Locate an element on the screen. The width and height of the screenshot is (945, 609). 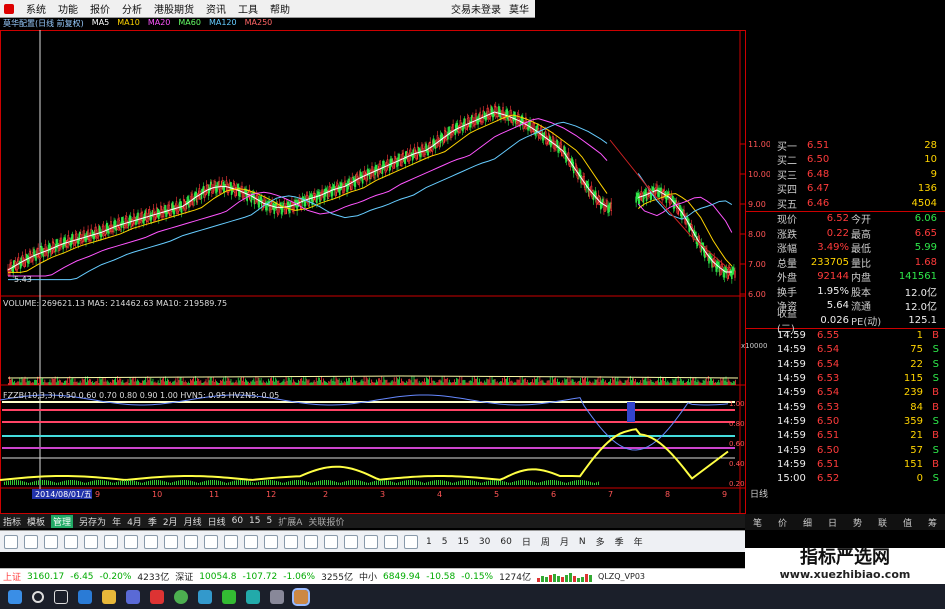
zoom-out-icon is located at coordinates (51, 541).